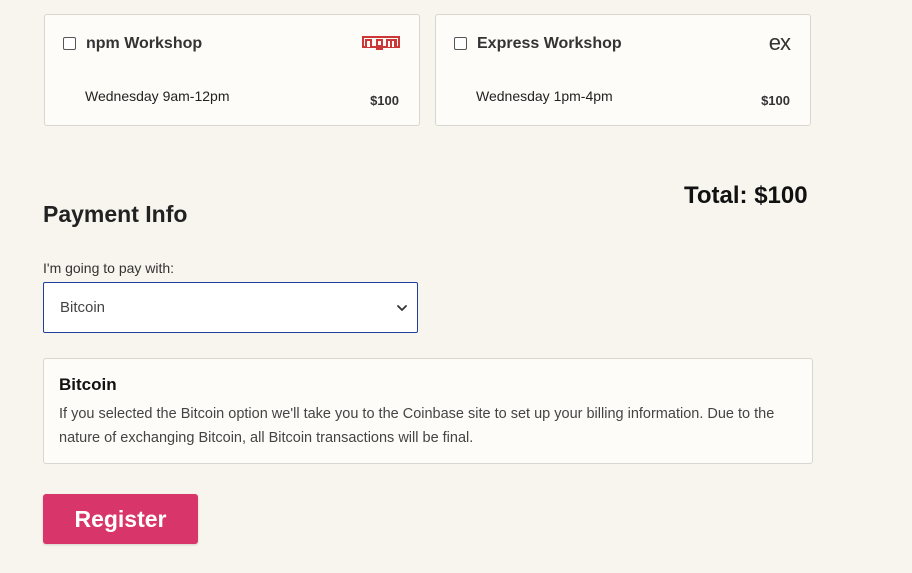  I want to click on total-amount: Total: $100, so click(746, 195).